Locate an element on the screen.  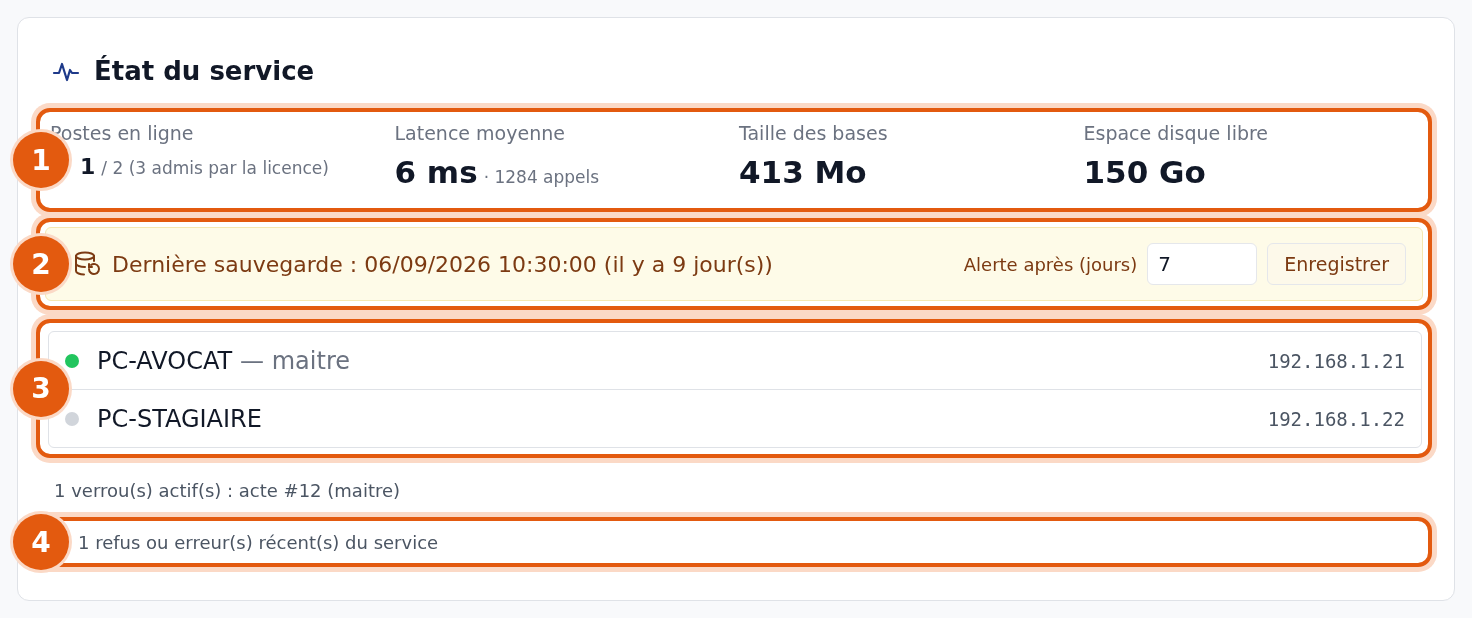
backup-status: Dernière sauvegarde : 06/09/2026 10:30:00 (il y a 9 jour(s)) is located at coordinates (443, 264).